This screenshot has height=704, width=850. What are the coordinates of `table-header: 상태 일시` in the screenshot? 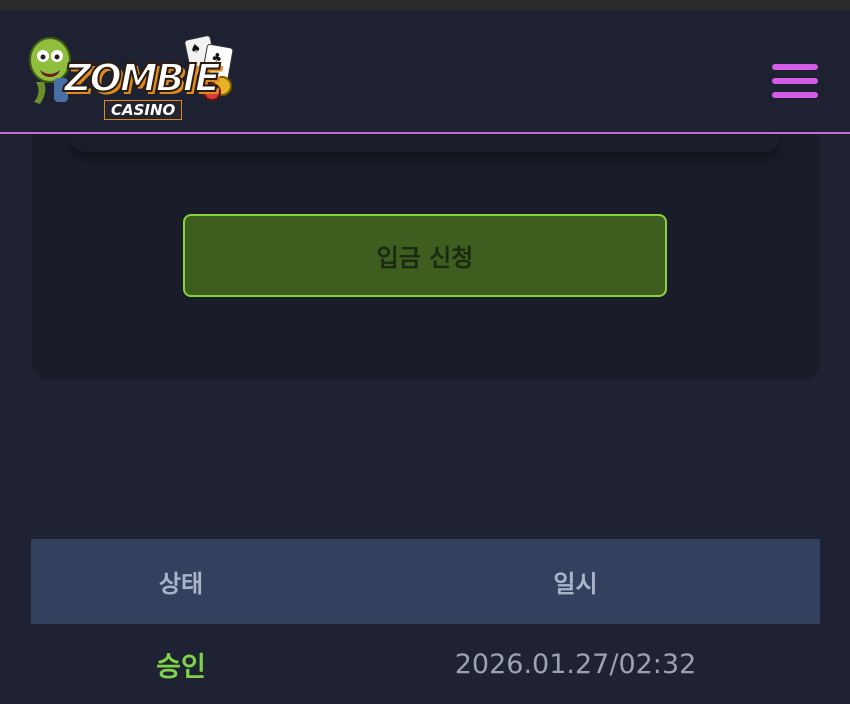 It's located at (425, 581).